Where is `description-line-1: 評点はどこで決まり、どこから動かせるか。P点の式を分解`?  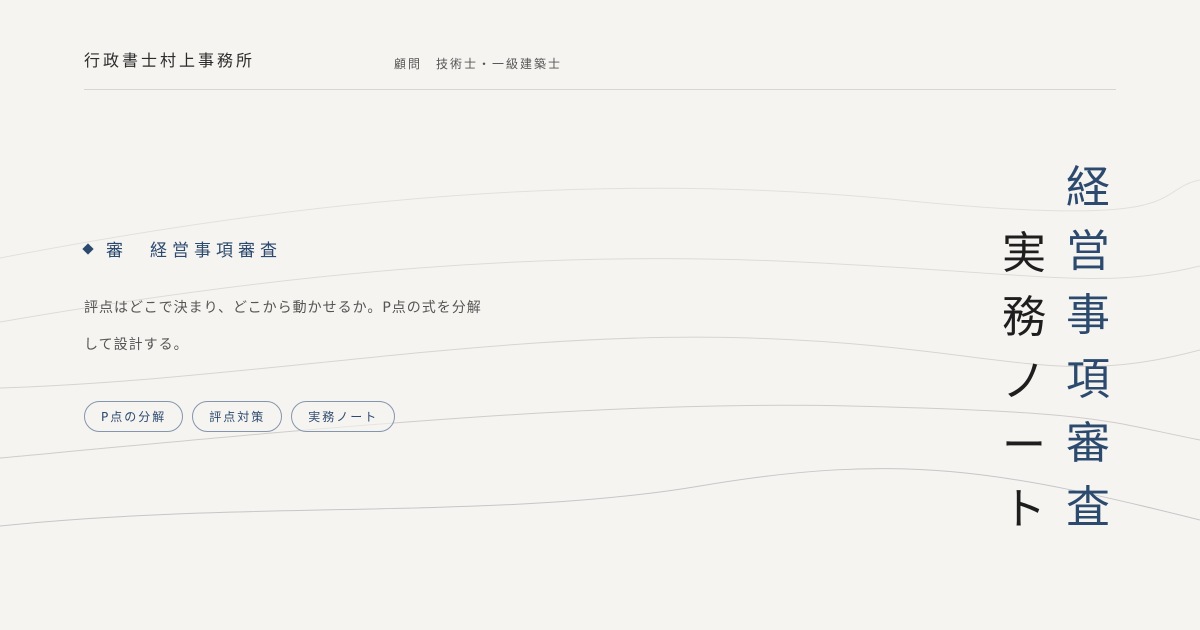
description-line-1: 評点はどこで決まり、どこから動かせるか。P点の式を分解 is located at coordinates (283, 308).